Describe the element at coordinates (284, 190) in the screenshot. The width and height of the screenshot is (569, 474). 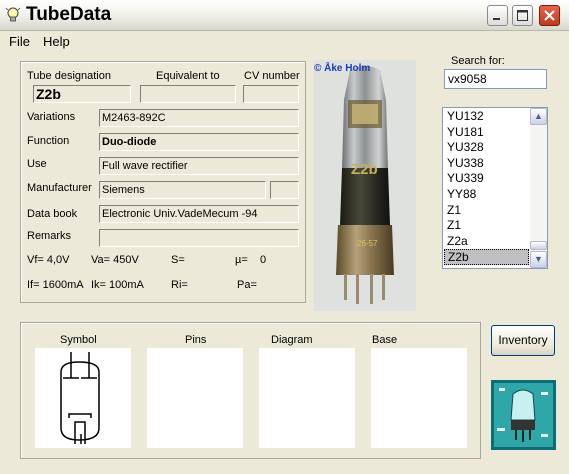
I see `manufacturer-extra-field` at that location.